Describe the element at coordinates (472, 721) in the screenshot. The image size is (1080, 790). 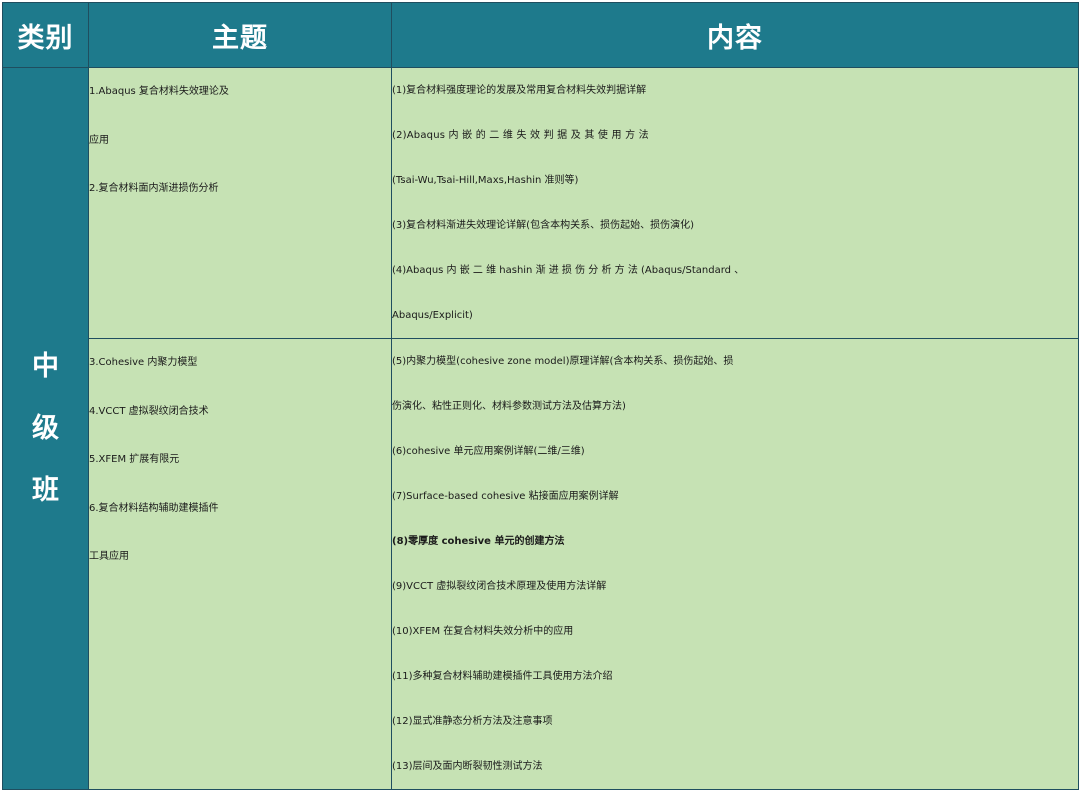
I see `content-line: (12)显式准静态分析方法及注意事项` at that location.